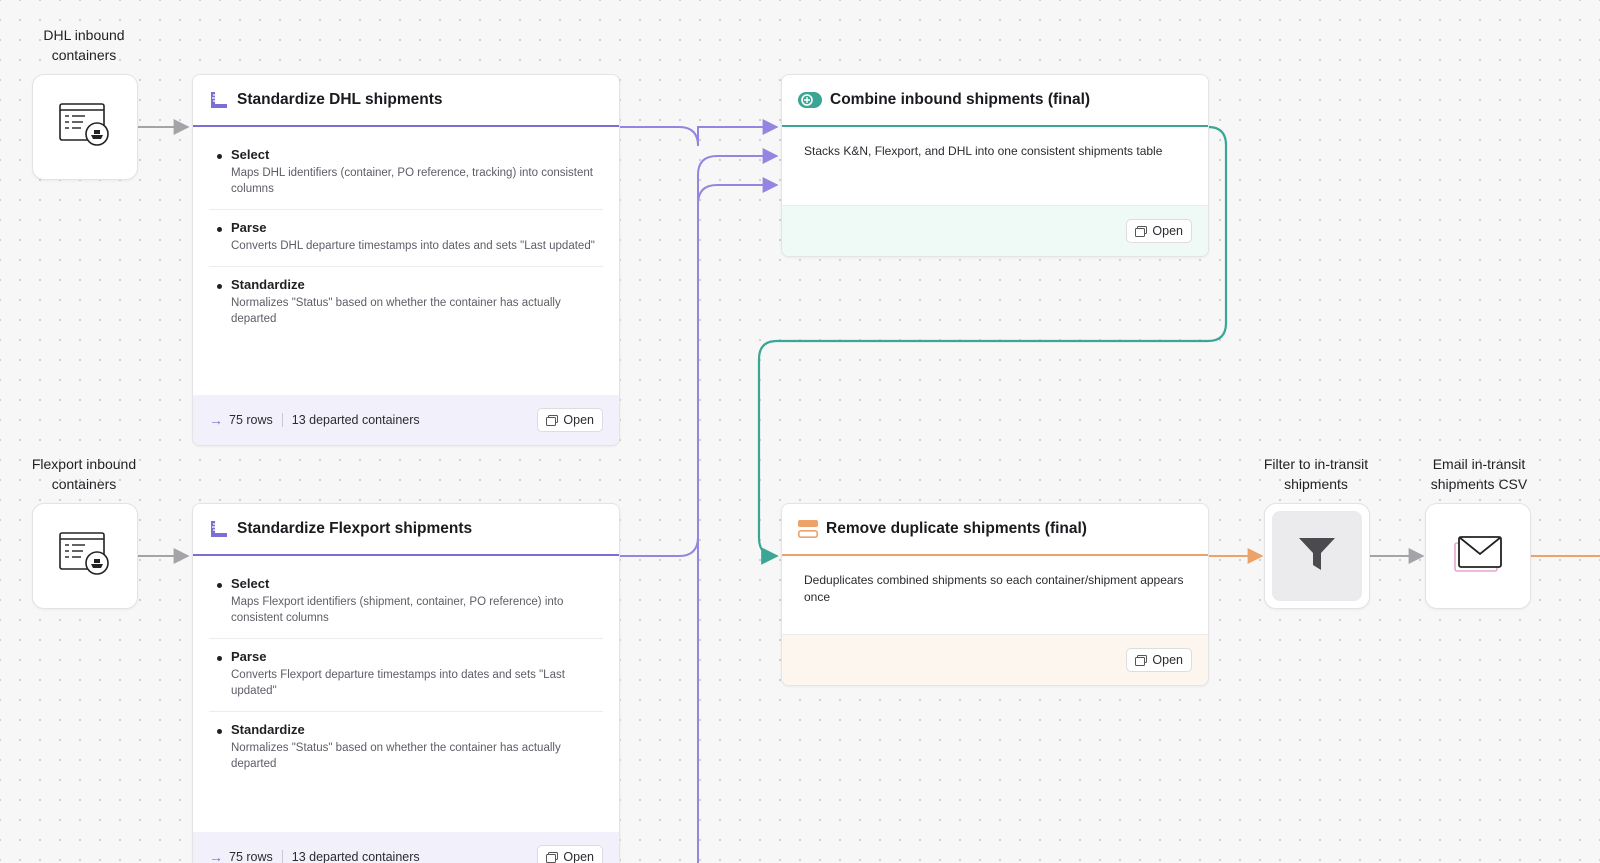 This screenshot has height=863, width=1600. What do you see at coordinates (960, 99) in the screenshot?
I see `card-title: Combine inbound shipments (final)` at bounding box center [960, 99].